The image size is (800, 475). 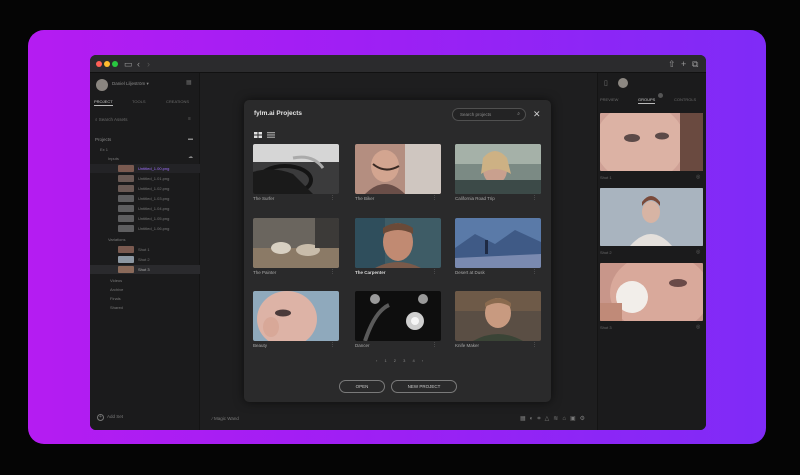 I want to click on project-card-dancer: Dancer ⋮, so click(x=398, y=323).